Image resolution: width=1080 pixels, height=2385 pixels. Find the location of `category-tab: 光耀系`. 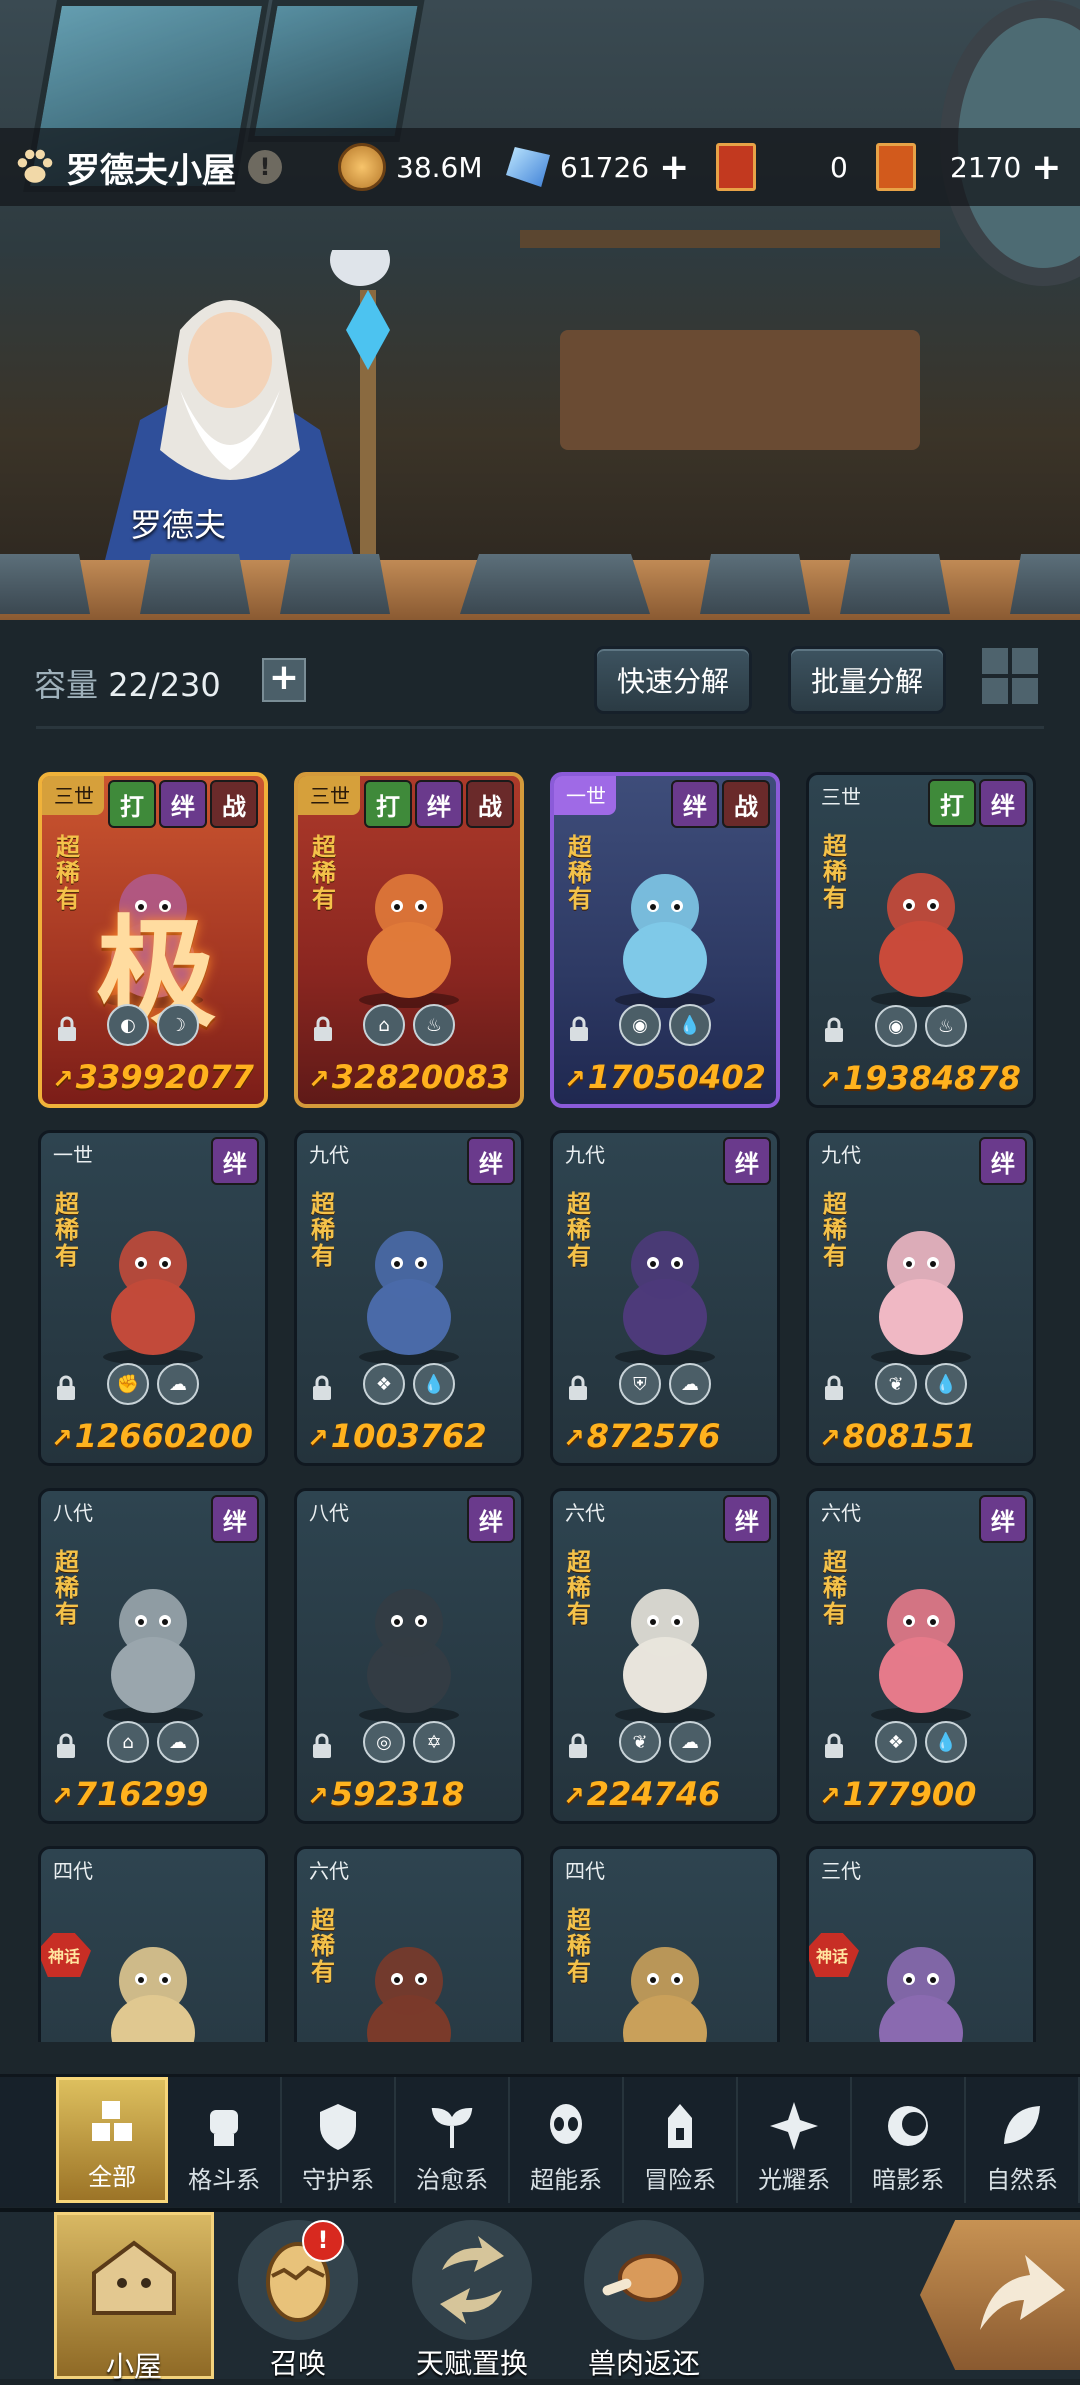

category-tab: 光耀系 is located at coordinates (795, 2140).